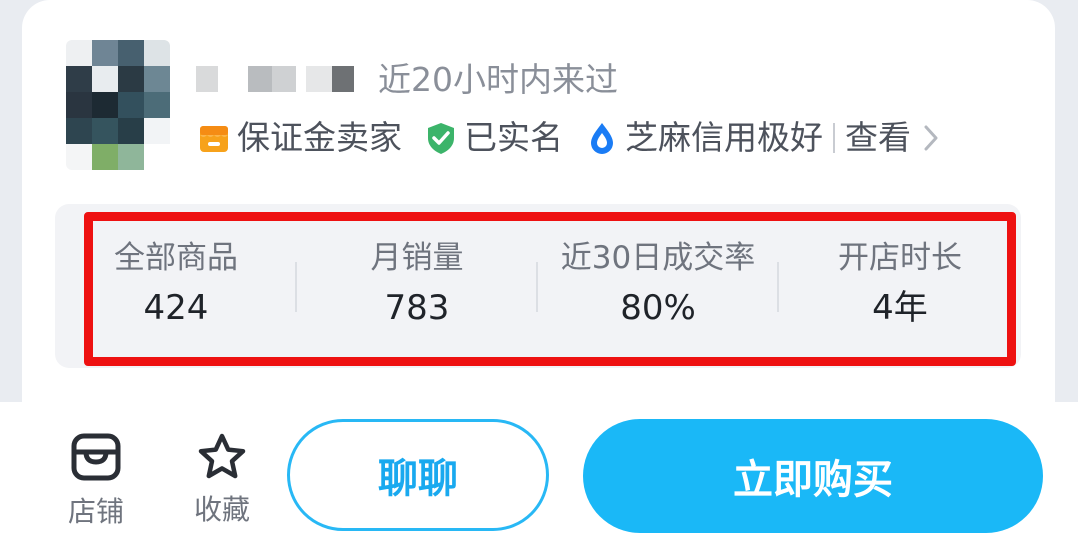  Describe the element at coordinates (513, 137) in the screenshot. I see `badge-label: 已实名` at that location.